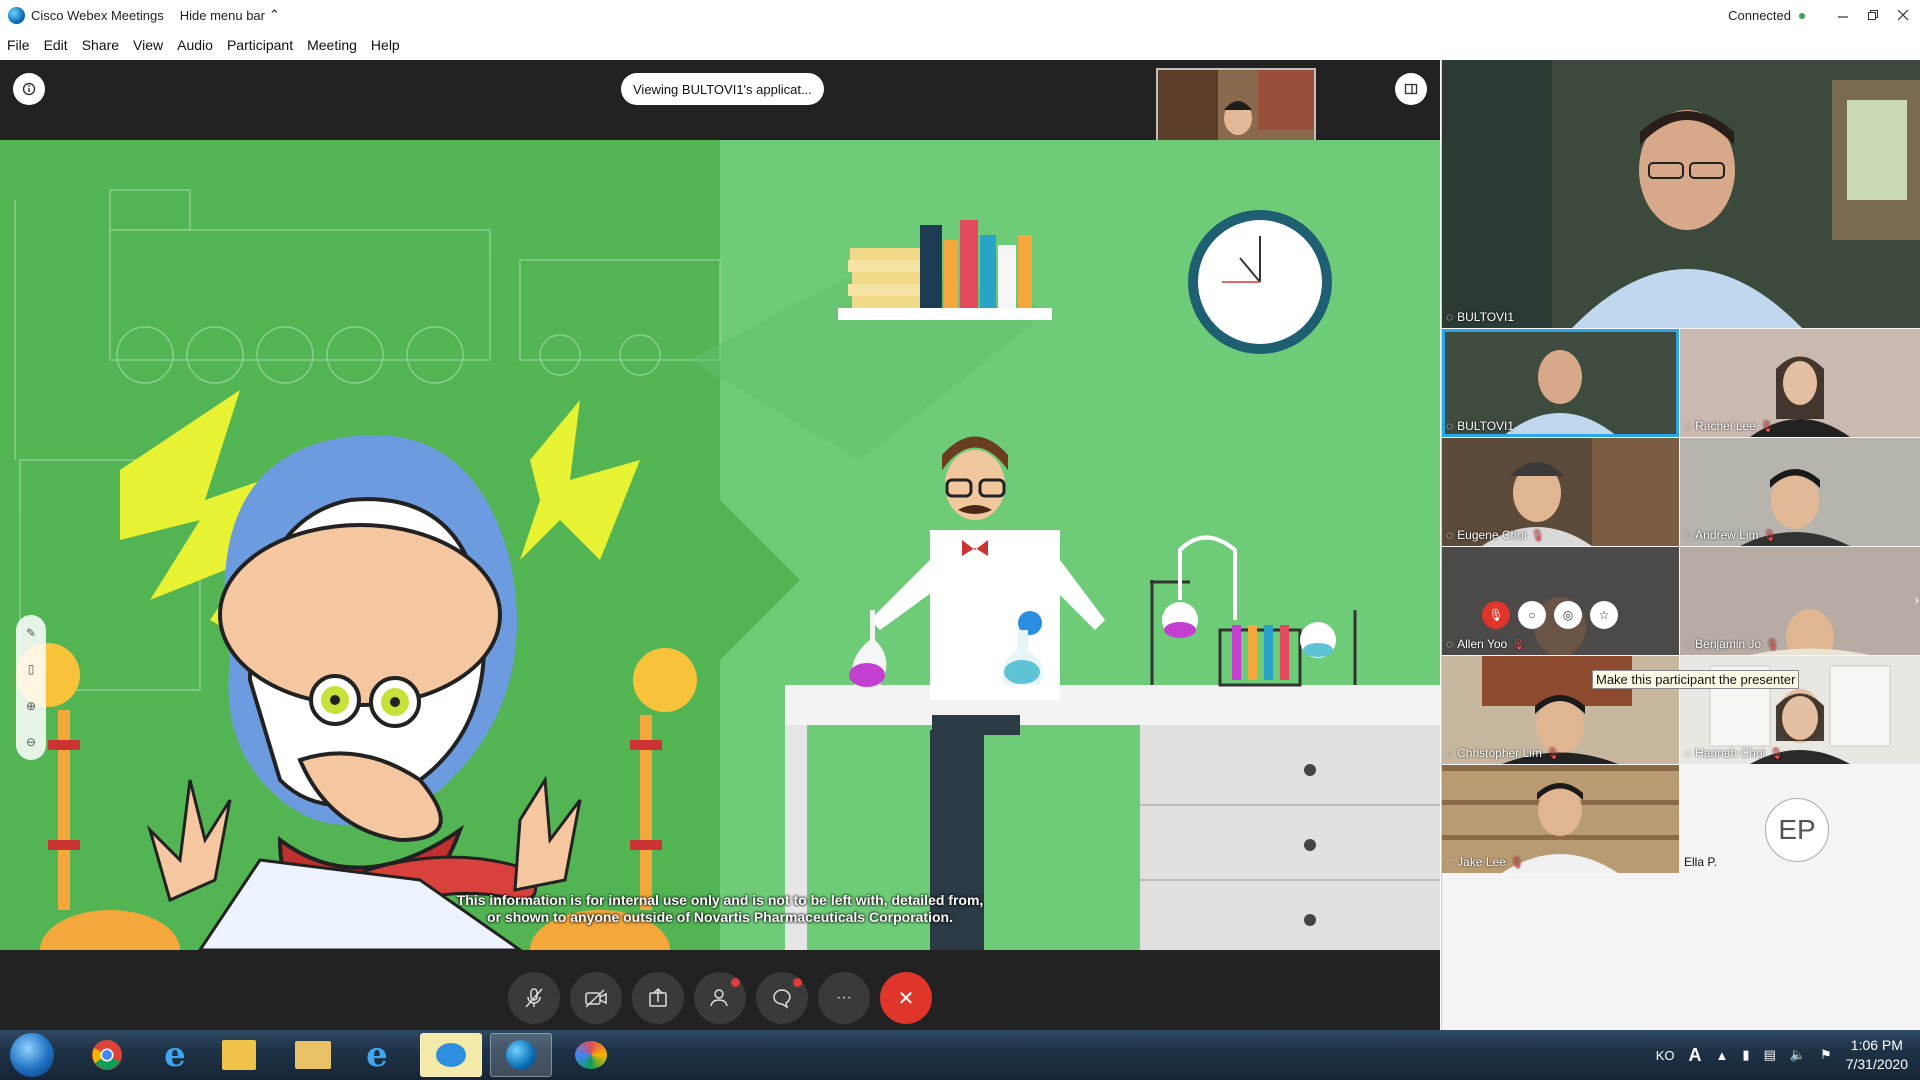 The image size is (1920, 1080). I want to click on info-icon, so click(29, 89).